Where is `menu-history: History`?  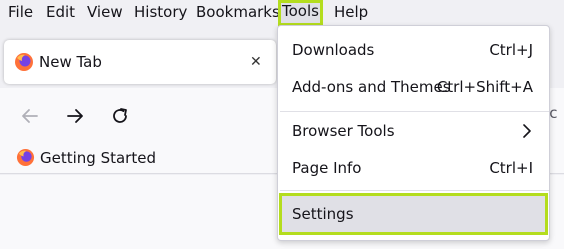 menu-history: History is located at coordinates (160, 12).